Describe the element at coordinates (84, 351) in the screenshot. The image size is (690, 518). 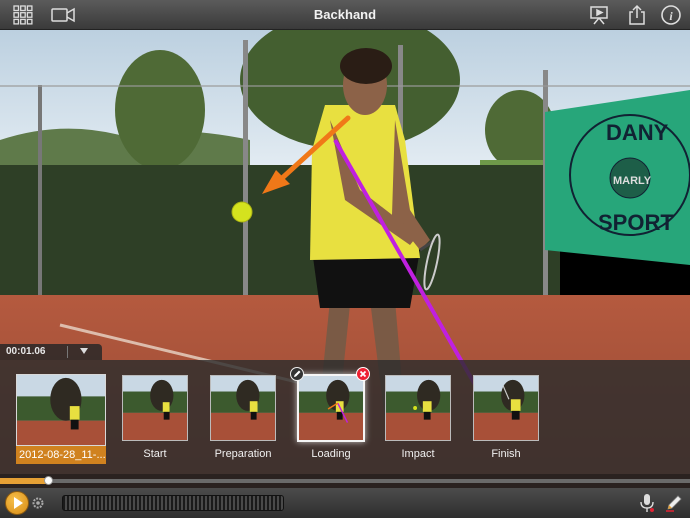
I see `chevron-down-icon` at that location.